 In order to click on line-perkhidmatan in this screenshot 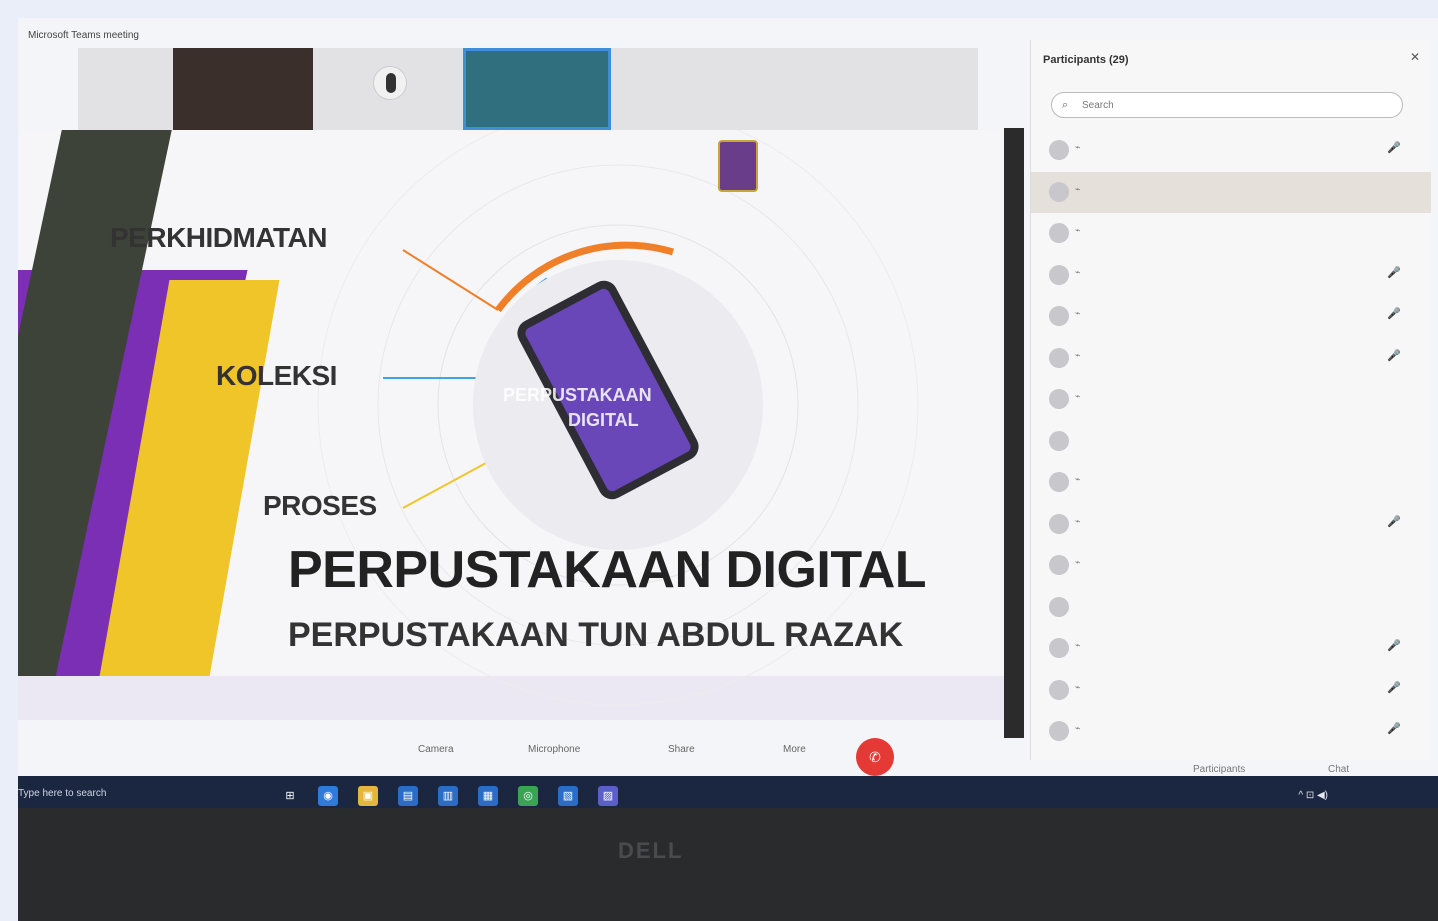, I will do `click(450, 280)`.